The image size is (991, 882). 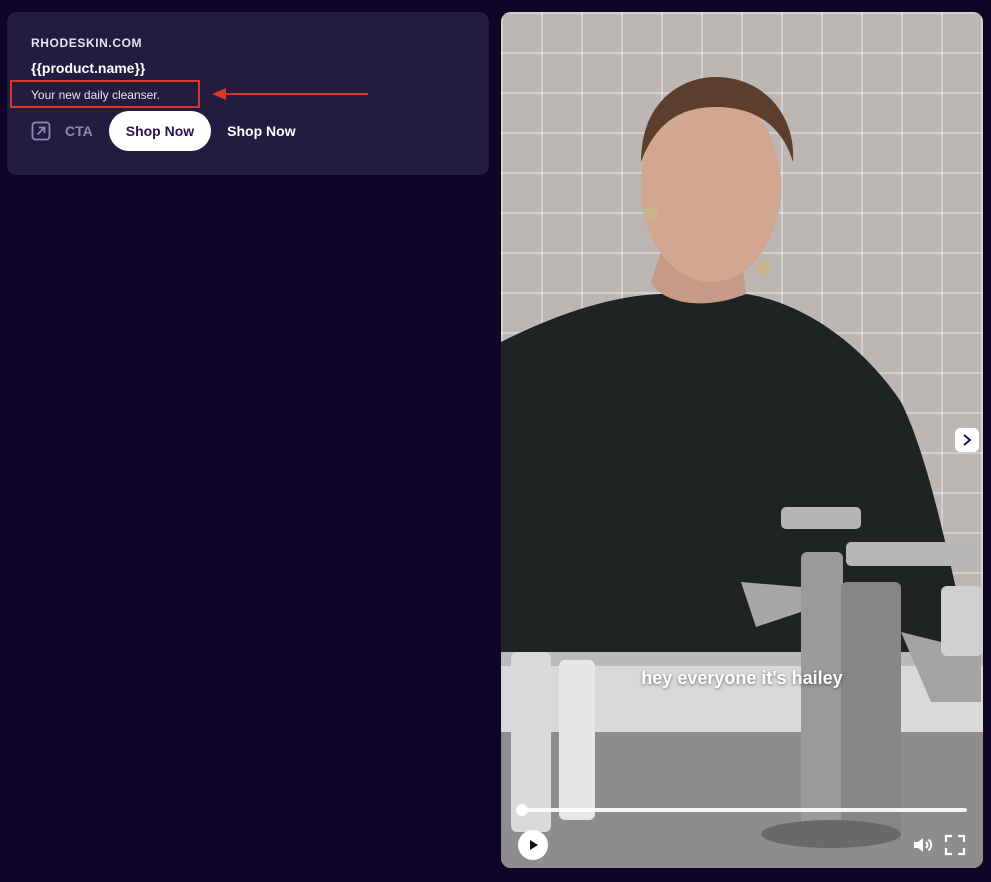 I want to click on video-progress-bar, so click(x=741, y=810).